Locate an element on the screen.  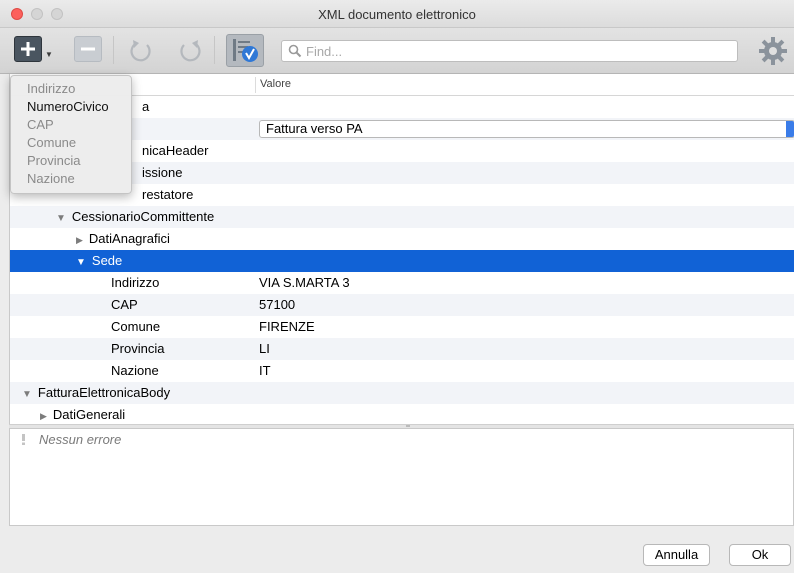
redo-button is located at coordinates (190, 50).